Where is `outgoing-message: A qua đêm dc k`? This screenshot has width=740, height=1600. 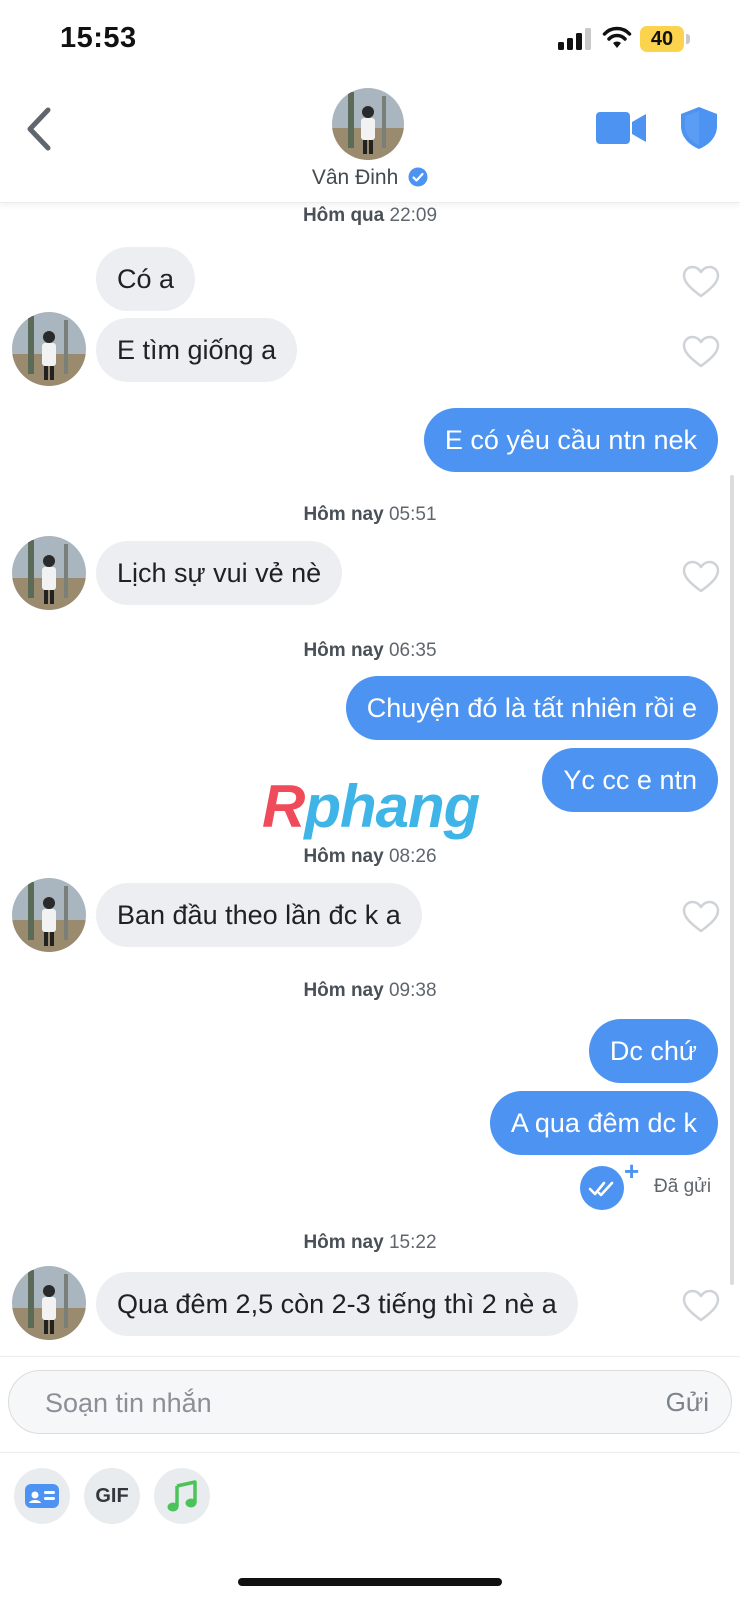 outgoing-message: A qua đêm dc k is located at coordinates (603, 1123).